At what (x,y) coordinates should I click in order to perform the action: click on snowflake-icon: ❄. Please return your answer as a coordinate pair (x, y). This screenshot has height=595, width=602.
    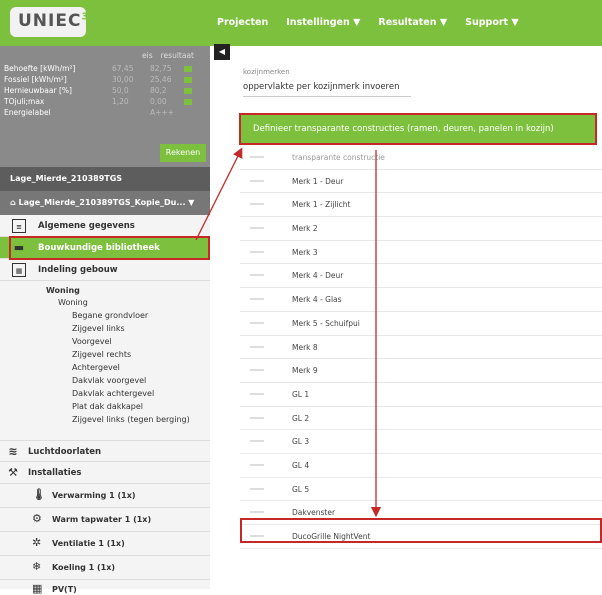
    Looking at the image, I should click on (37, 566).